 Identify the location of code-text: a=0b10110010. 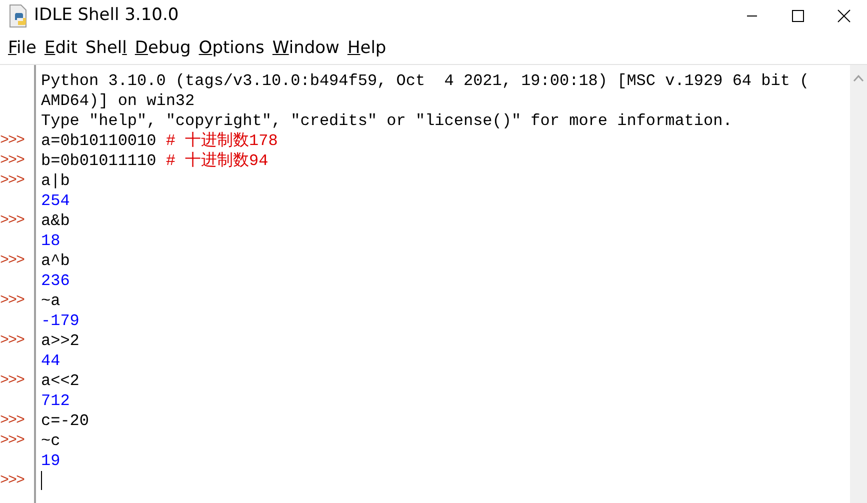
(99, 141).